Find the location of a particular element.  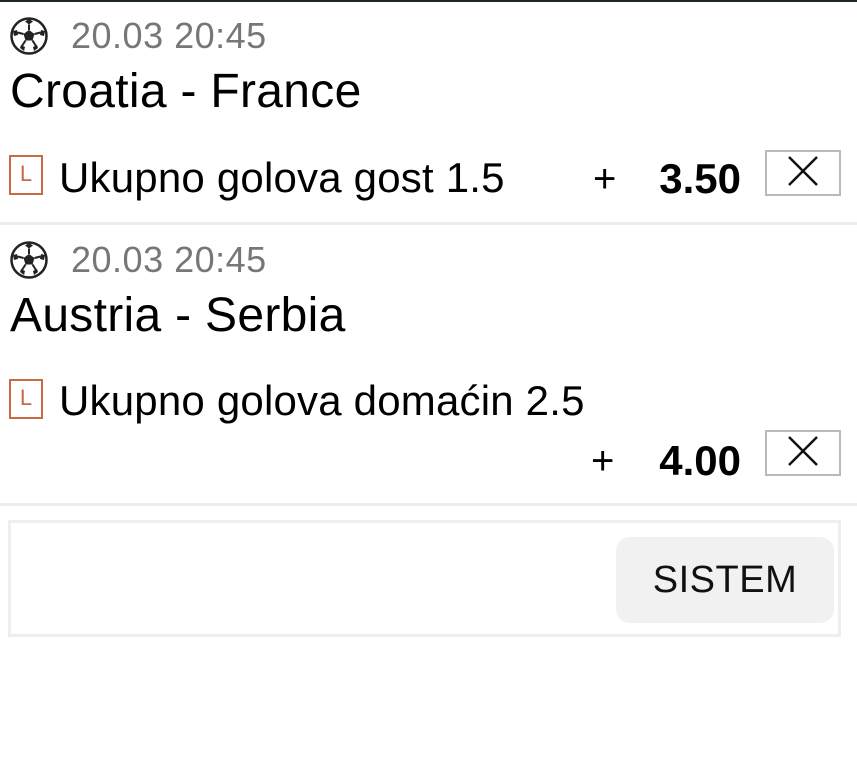

system-bet-panel: SISTEM is located at coordinates (424, 578).